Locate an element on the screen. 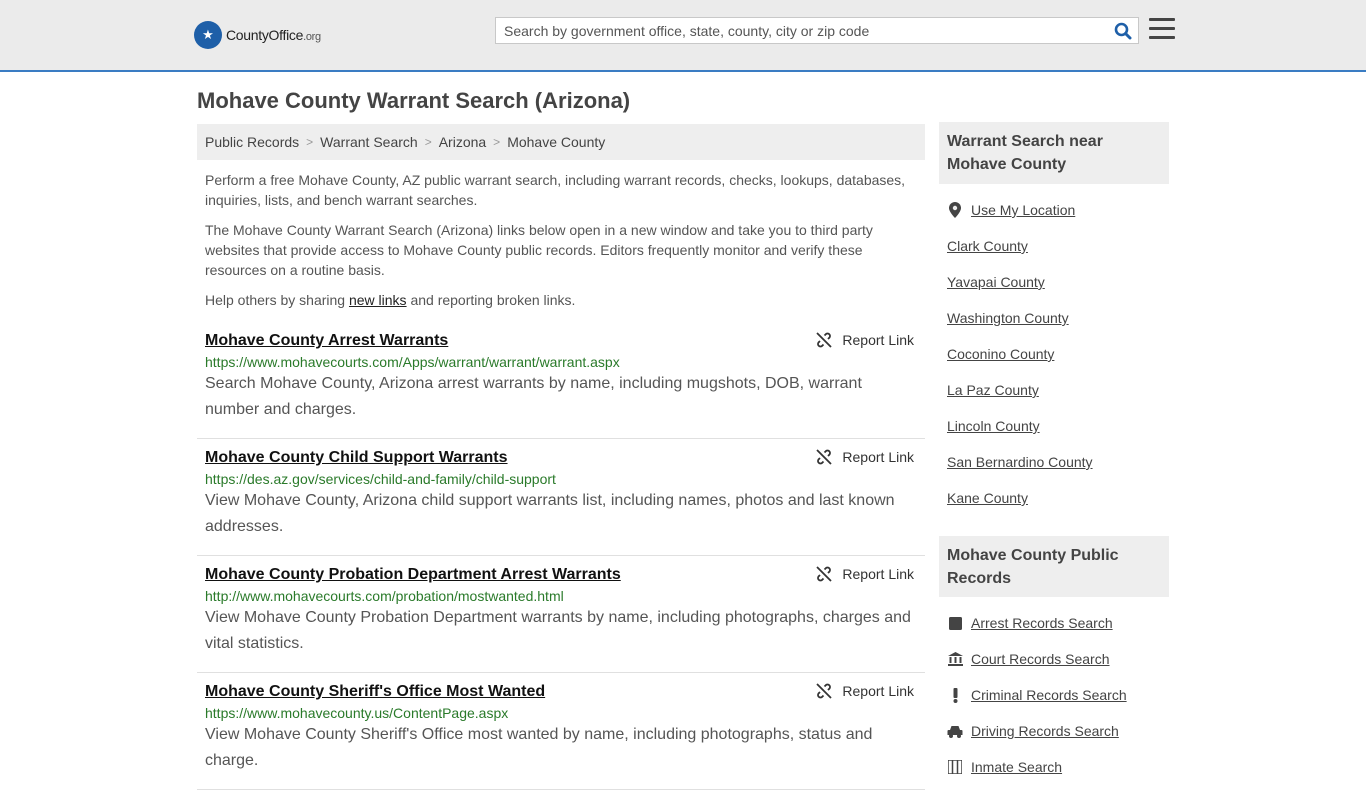 The image size is (1366, 790). driving-records-label: Driving Records Search is located at coordinates (1045, 731).